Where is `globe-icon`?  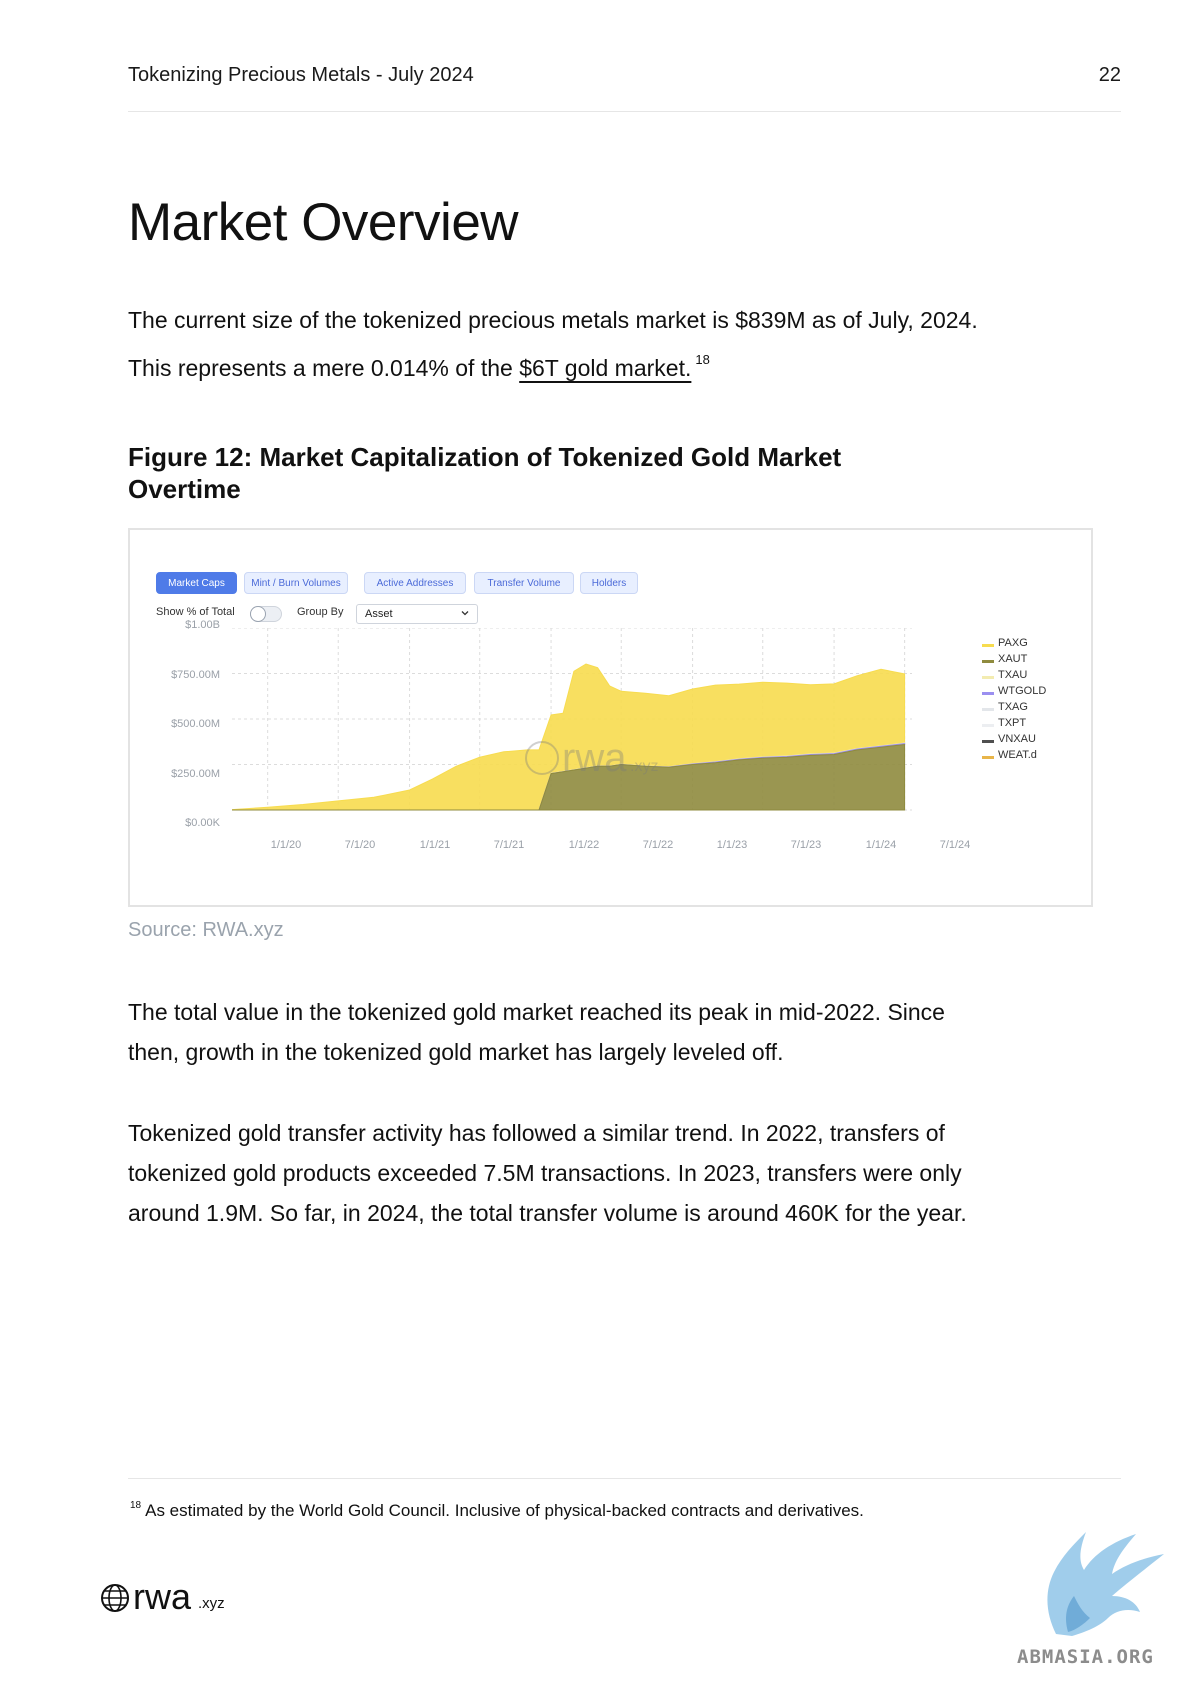 globe-icon is located at coordinates (115, 1598).